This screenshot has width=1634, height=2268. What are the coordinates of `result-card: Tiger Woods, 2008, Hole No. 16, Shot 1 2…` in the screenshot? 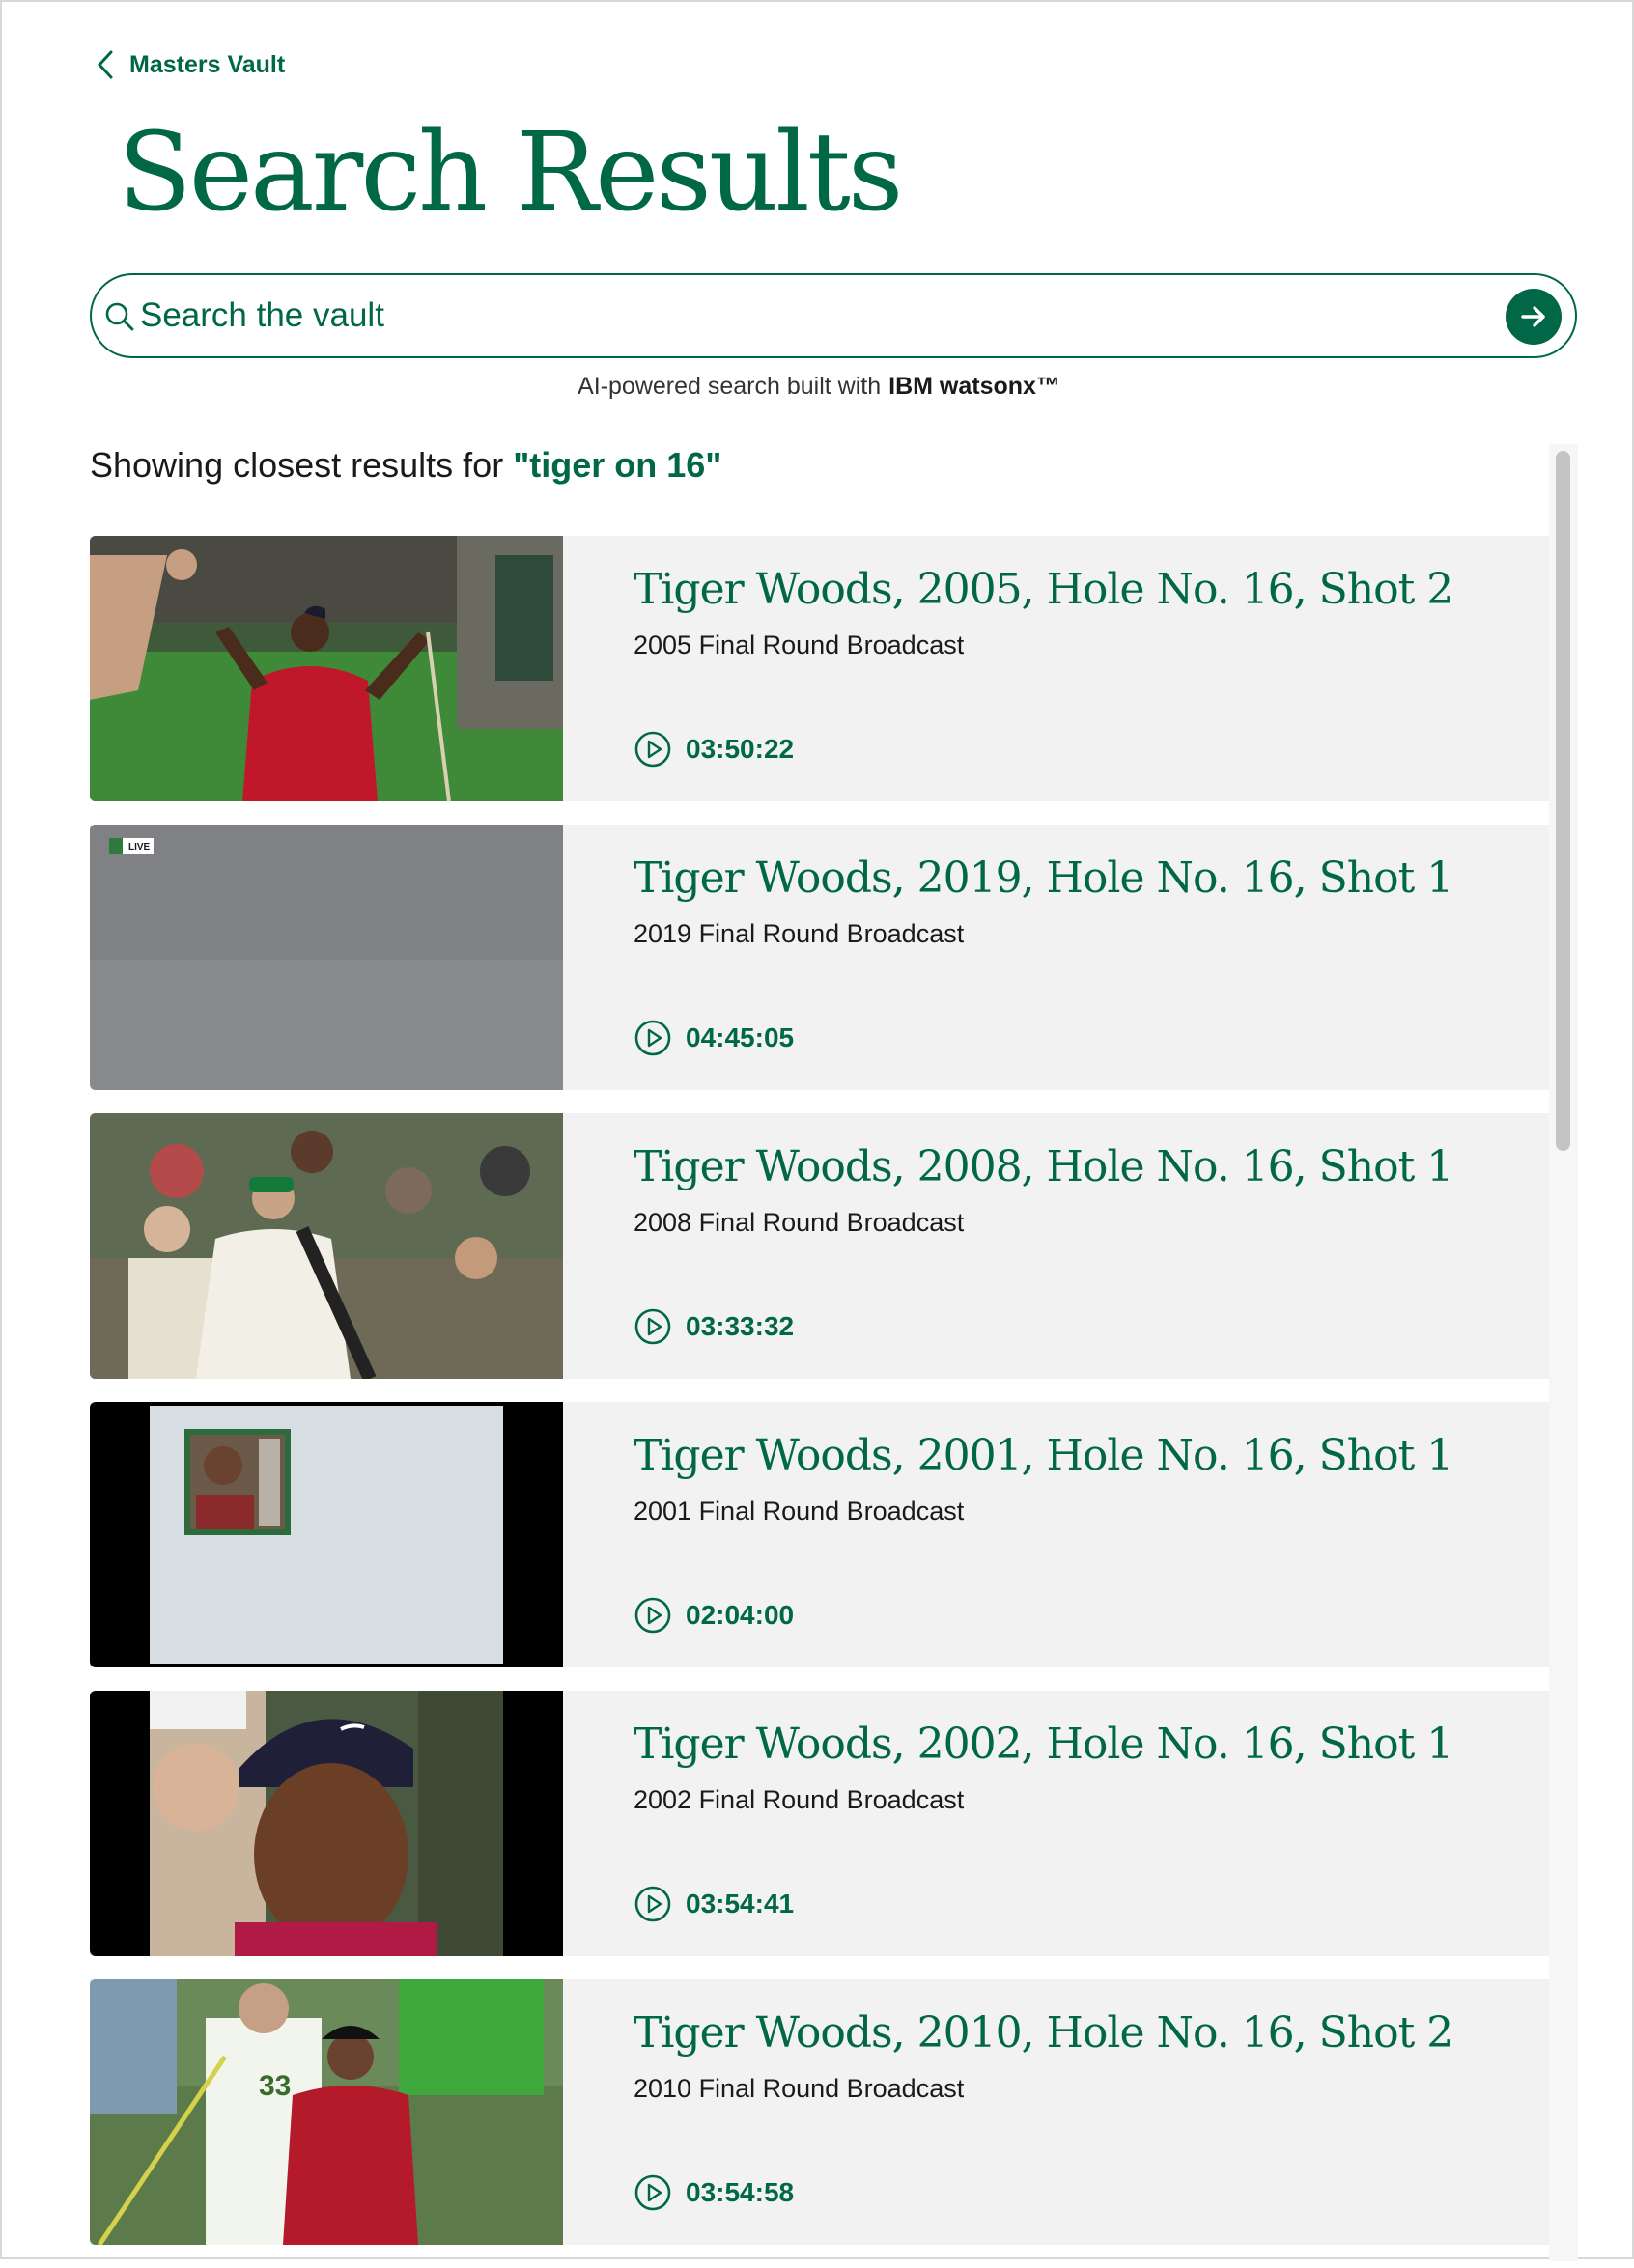 It's located at (819, 1246).